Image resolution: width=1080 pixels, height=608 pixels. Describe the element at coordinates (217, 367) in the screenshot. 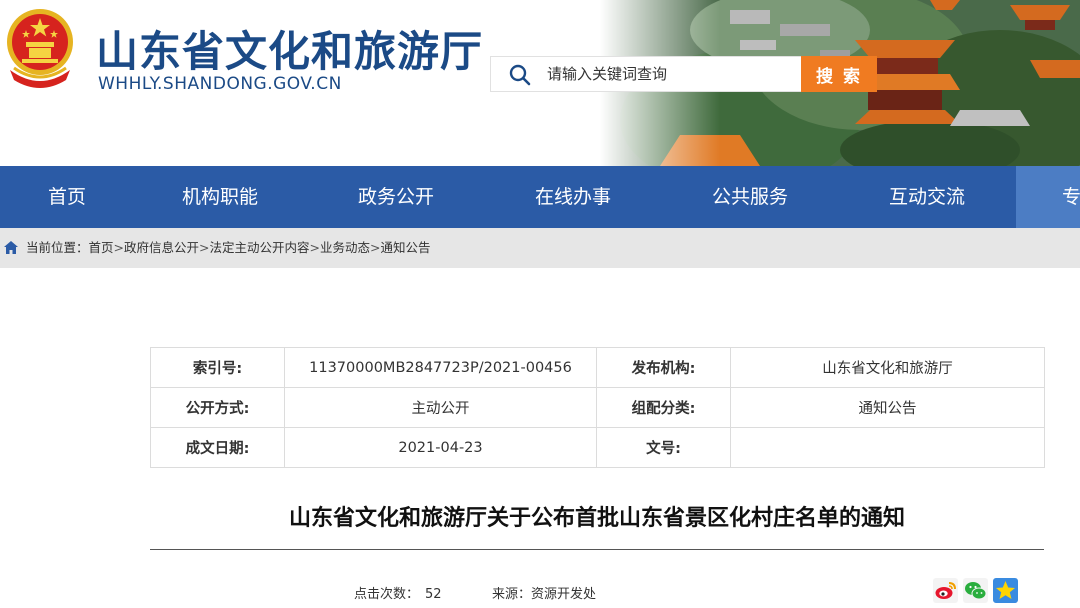

I see `index-label: 索引号:` at that location.